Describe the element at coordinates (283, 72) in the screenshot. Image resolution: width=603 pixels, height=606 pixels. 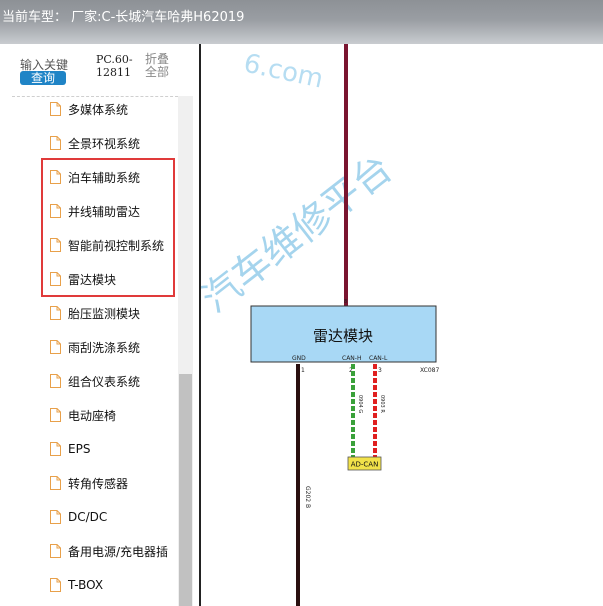
I see `watermark-small: 6.com` at that location.